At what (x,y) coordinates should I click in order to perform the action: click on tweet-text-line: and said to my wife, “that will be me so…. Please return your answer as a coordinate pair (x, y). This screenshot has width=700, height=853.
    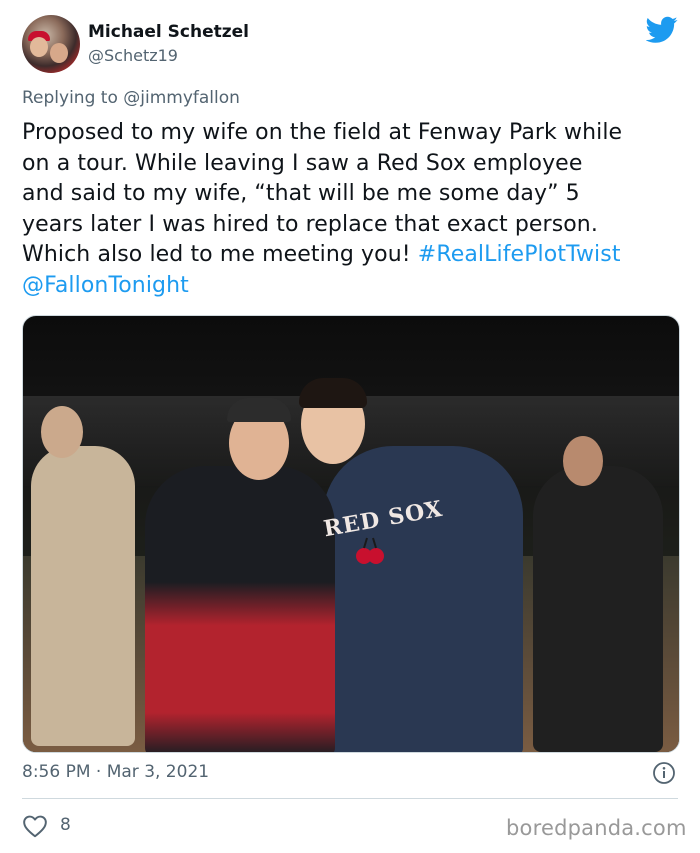
    Looking at the image, I should click on (301, 193).